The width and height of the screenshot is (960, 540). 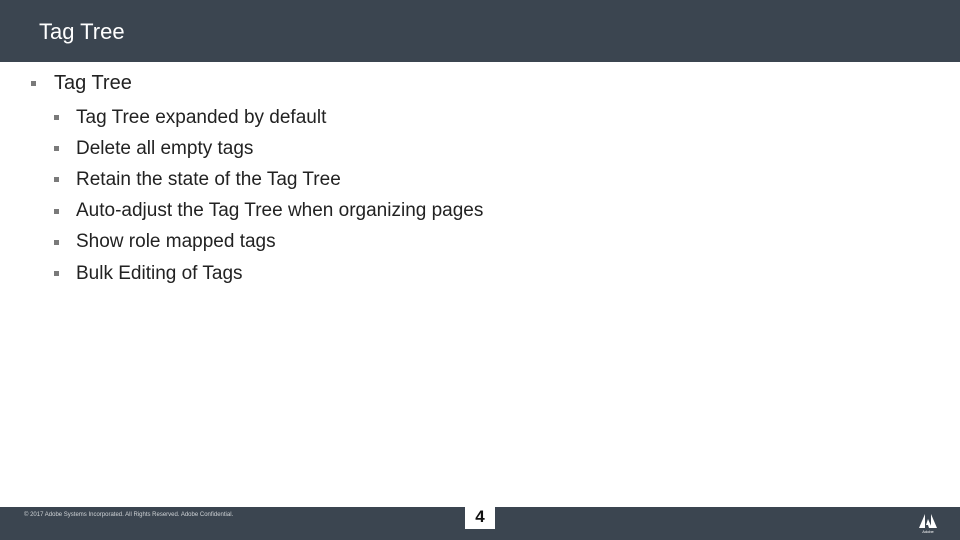 I want to click on sub-bullet-text: Show role mapped tags, so click(x=176, y=242).